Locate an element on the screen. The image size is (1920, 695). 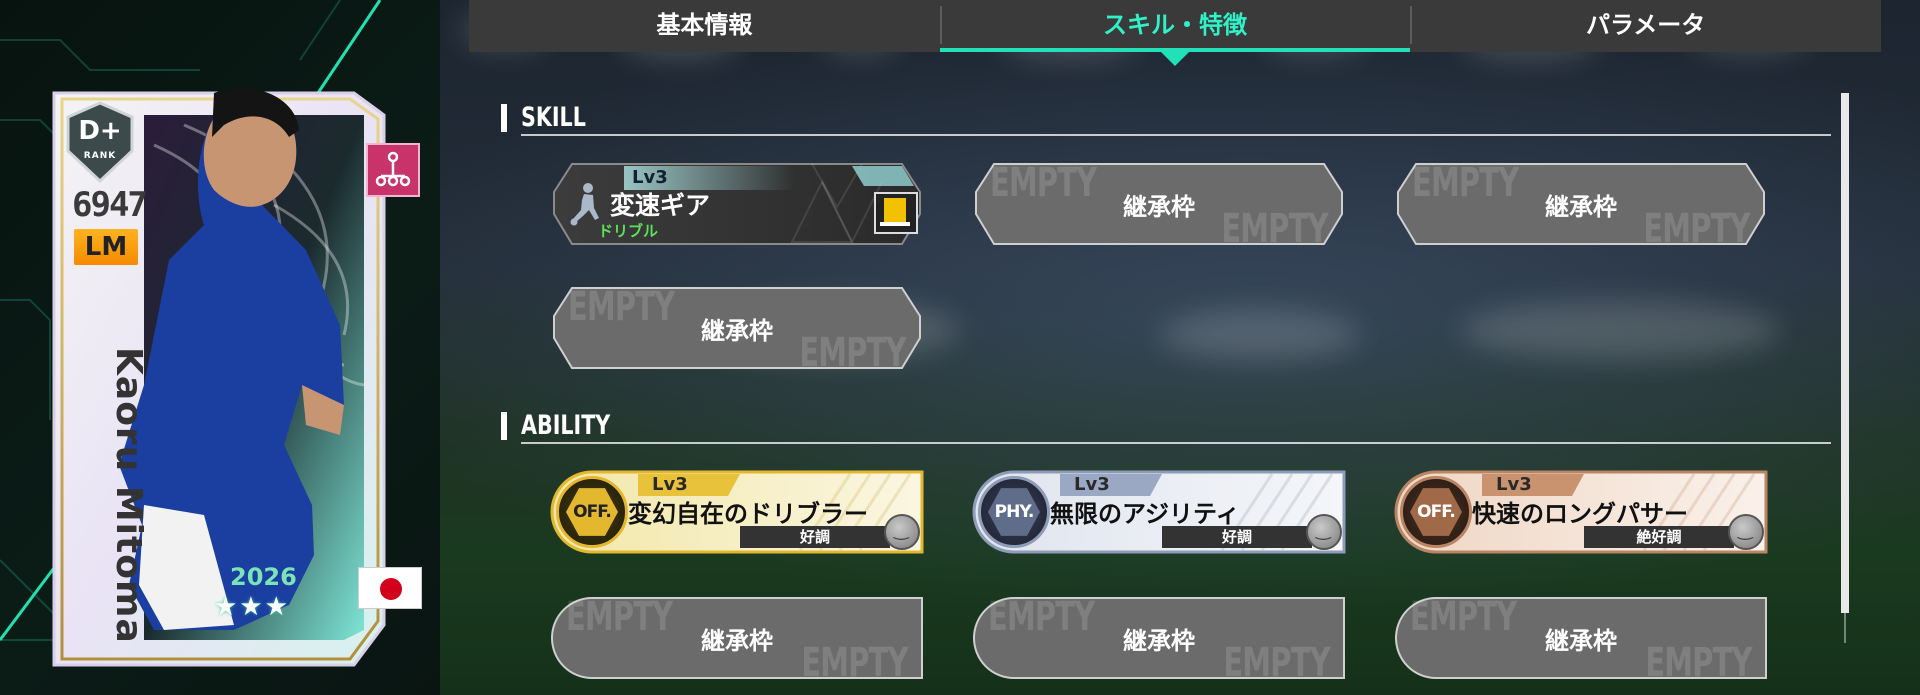
player-name: Kaoru Mitoma is located at coordinates (128, 495).